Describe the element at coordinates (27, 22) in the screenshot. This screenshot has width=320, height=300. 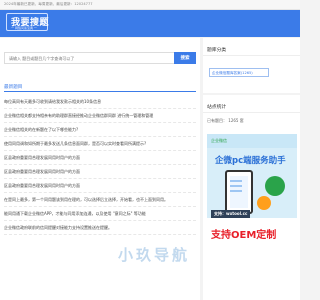
I see `site-logo: 我要搜题 一 网络问答宝典 一` at that location.